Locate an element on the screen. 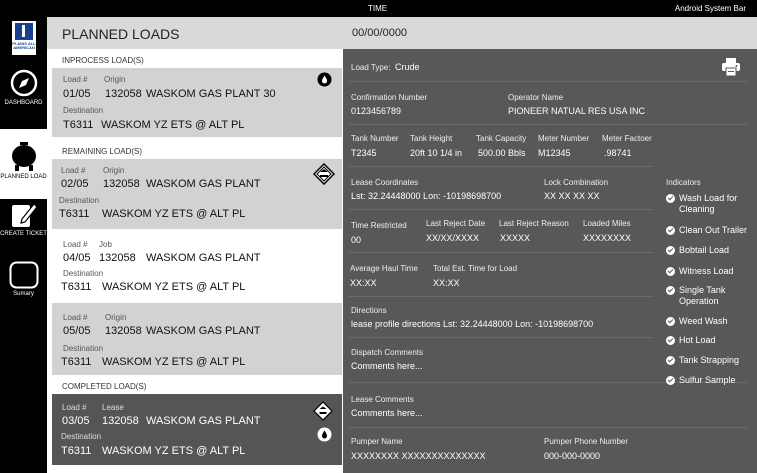  section-inprocess: INPROCESS LOAD(S) is located at coordinates (103, 60).